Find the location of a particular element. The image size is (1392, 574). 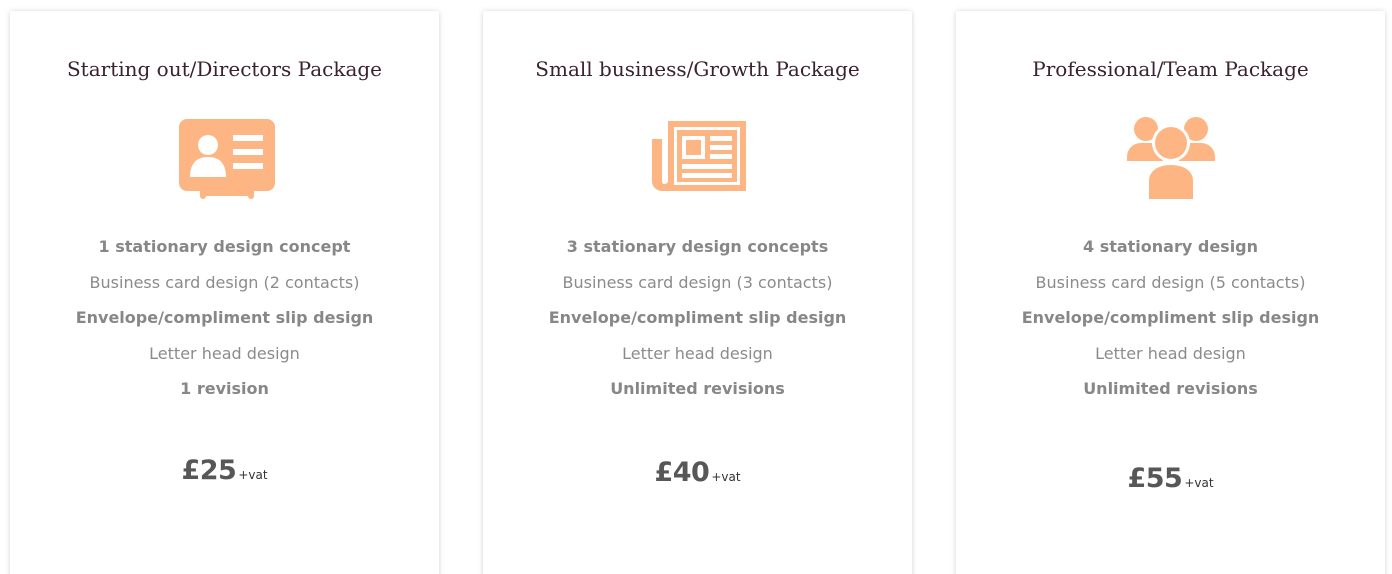

newspaper-icon is located at coordinates (698, 157).